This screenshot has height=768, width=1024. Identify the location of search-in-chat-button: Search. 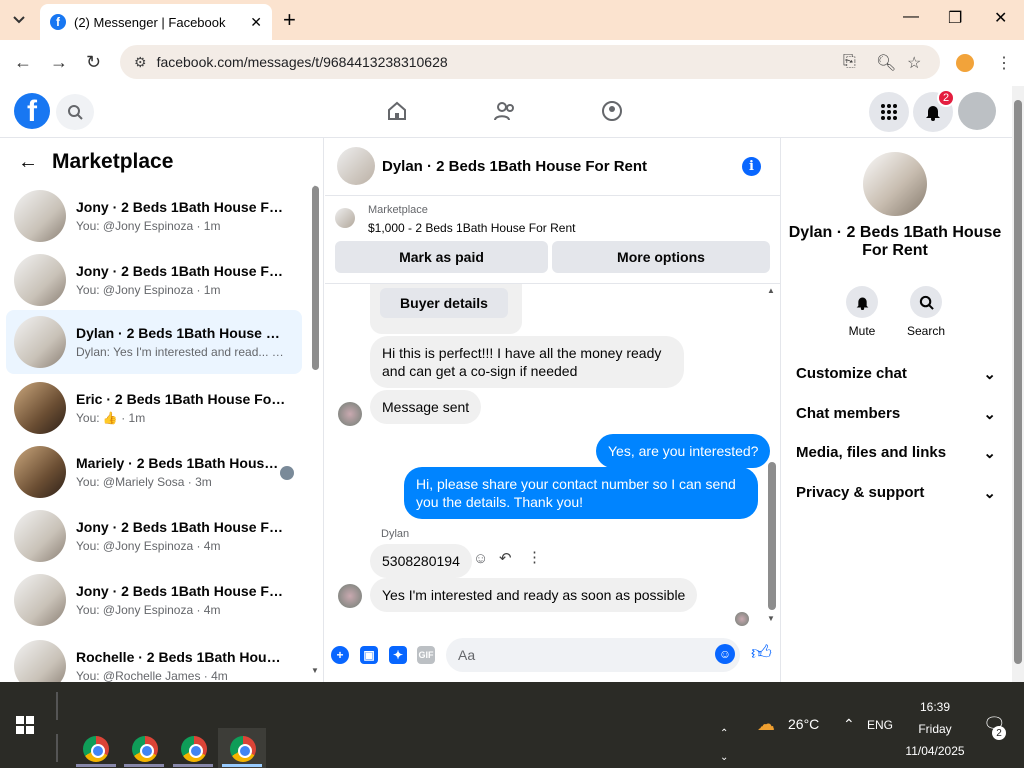
(926, 312).